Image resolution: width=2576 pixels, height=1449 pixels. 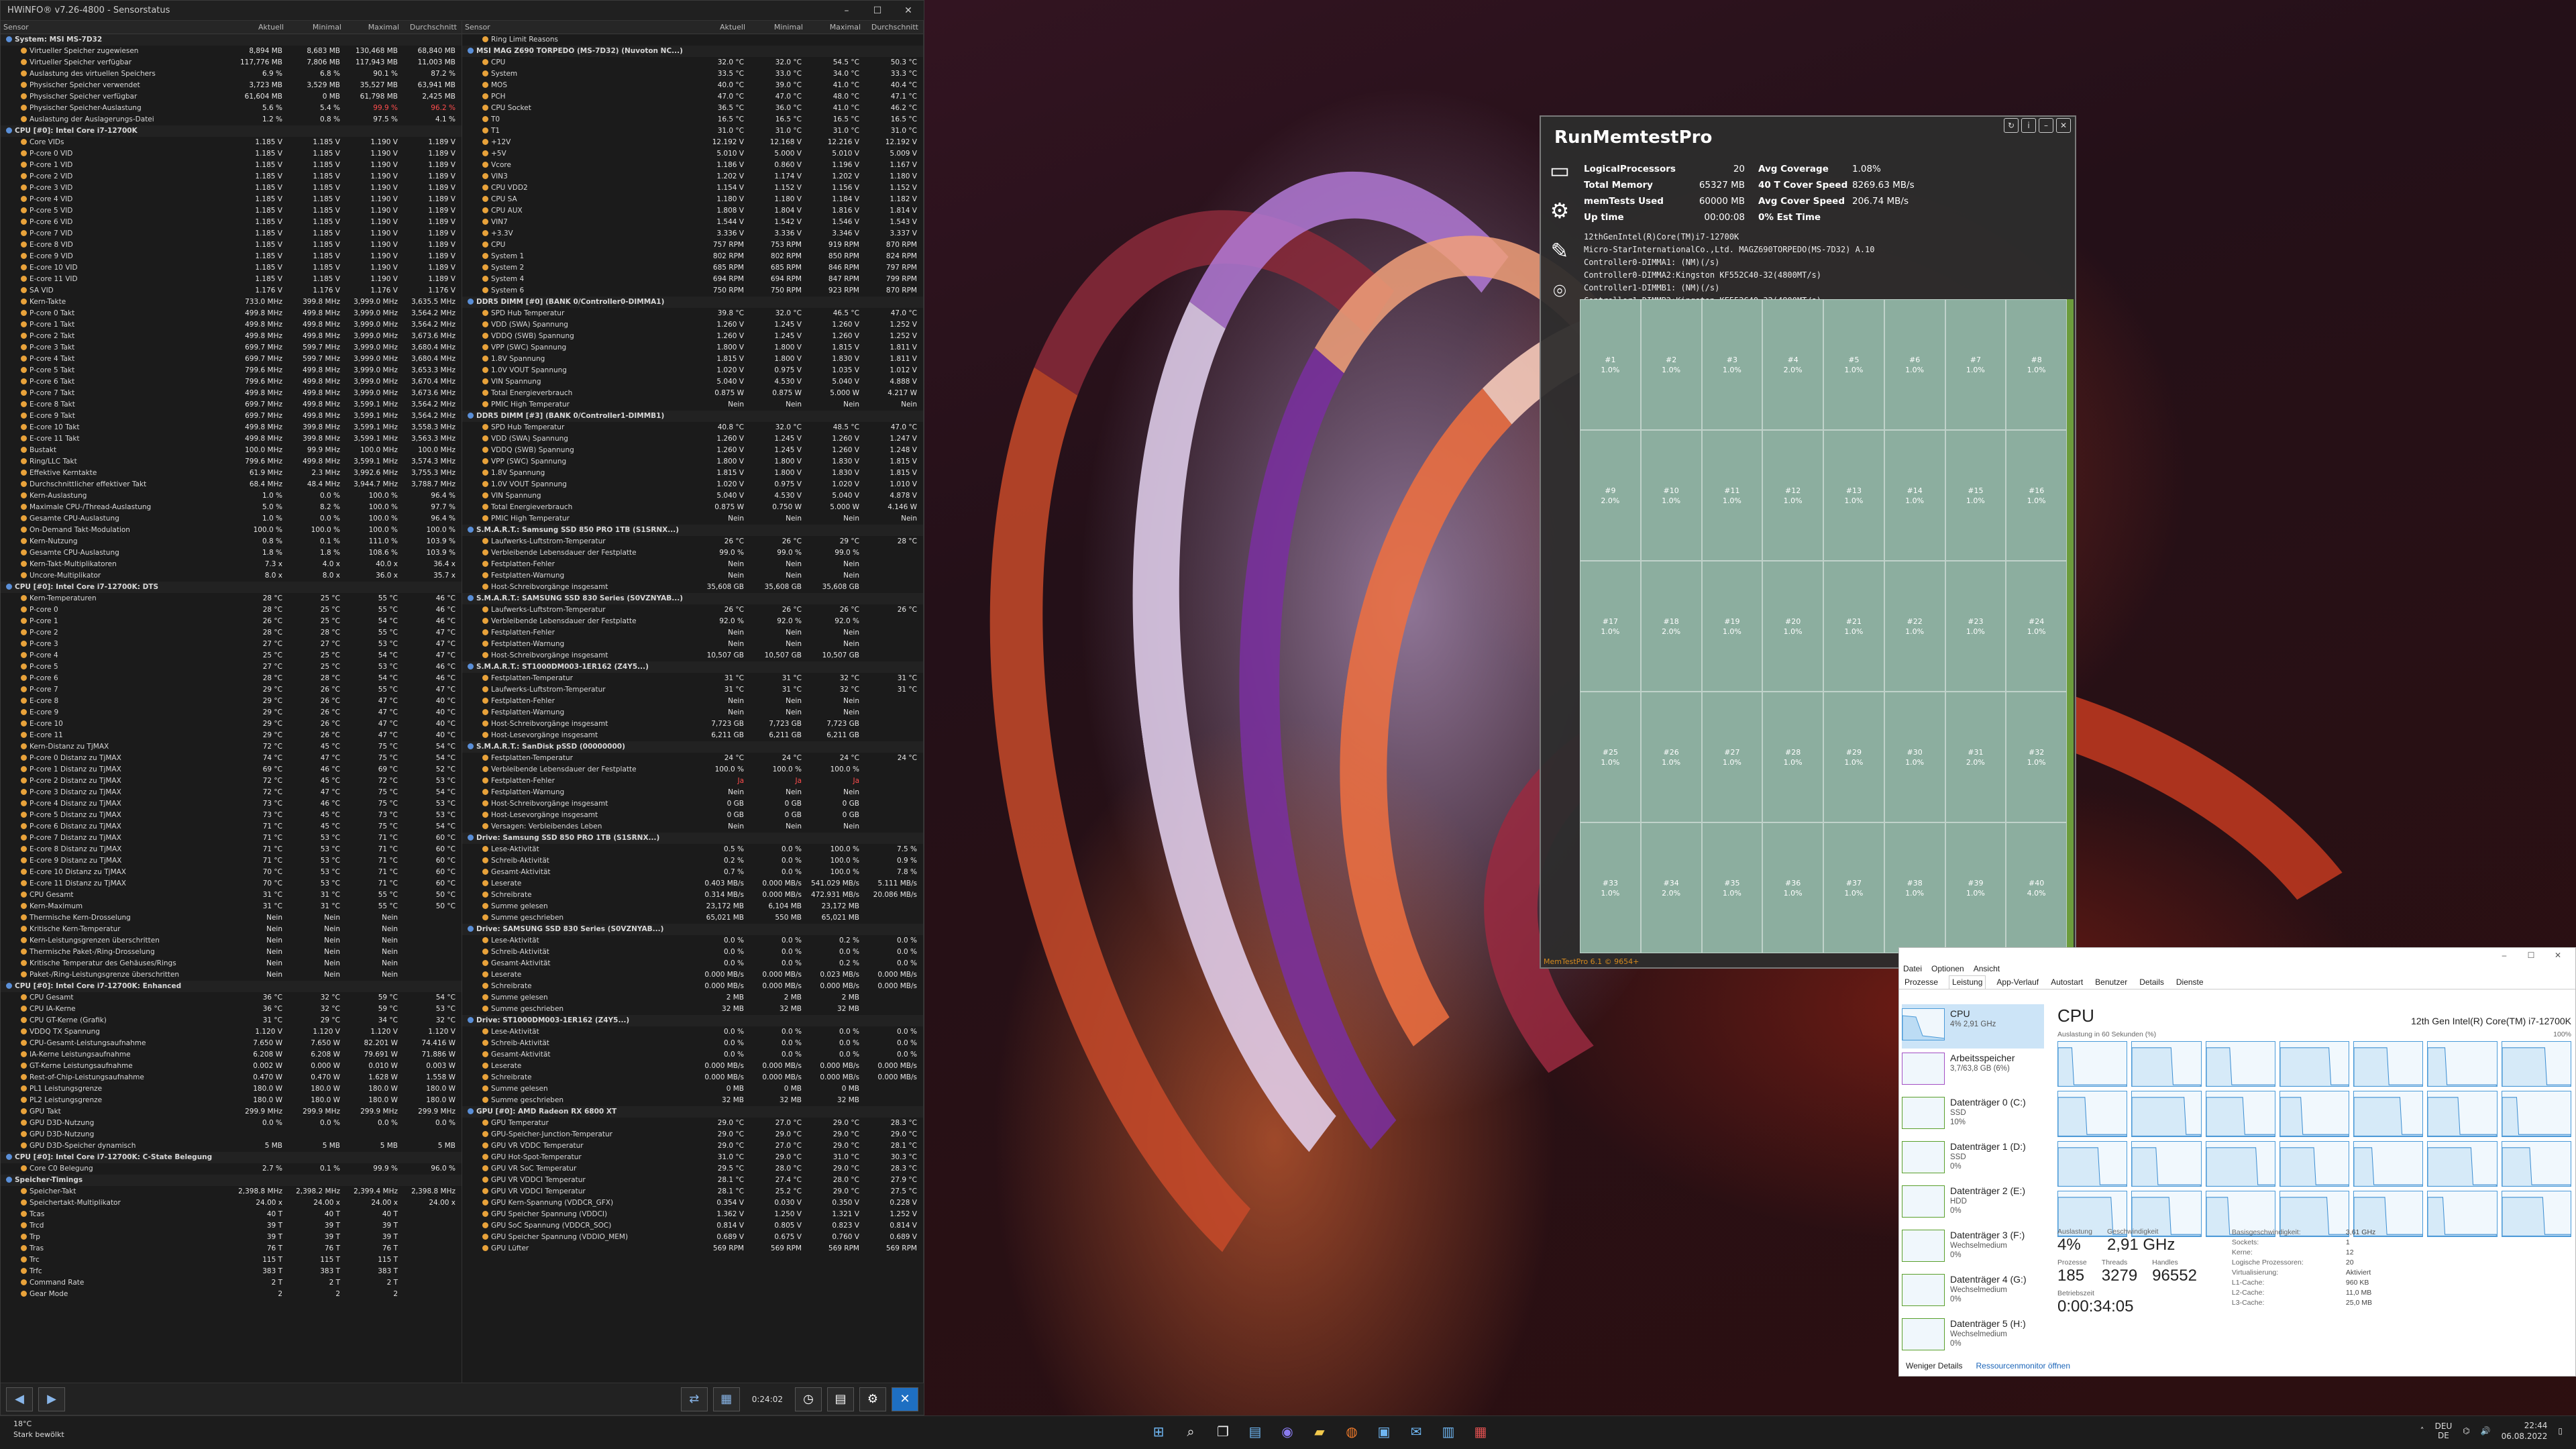 What do you see at coordinates (231, 724) in the screenshot?
I see `sensor-row: E-core 10 29 °C 26 °C 47 °C 40 °C` at bounding box center [231, 724].